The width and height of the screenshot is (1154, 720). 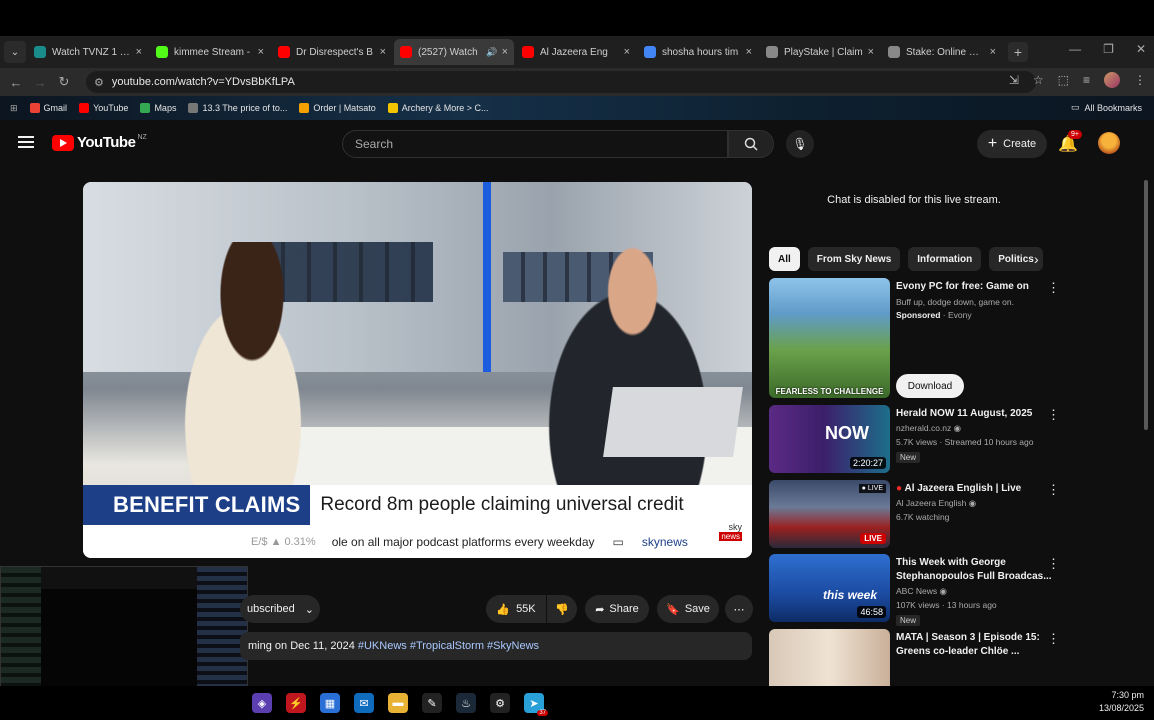 I want to click on rec-channel: ABC News, so click(x=916, y=591).